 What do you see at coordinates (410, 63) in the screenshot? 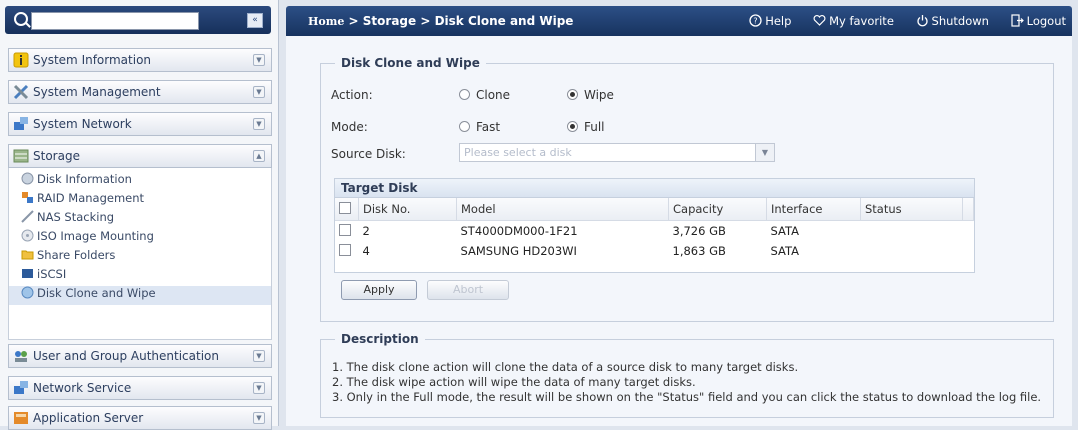
I see `panel-title: Disk Clone and Wipe` at bounding box center [410, 63].